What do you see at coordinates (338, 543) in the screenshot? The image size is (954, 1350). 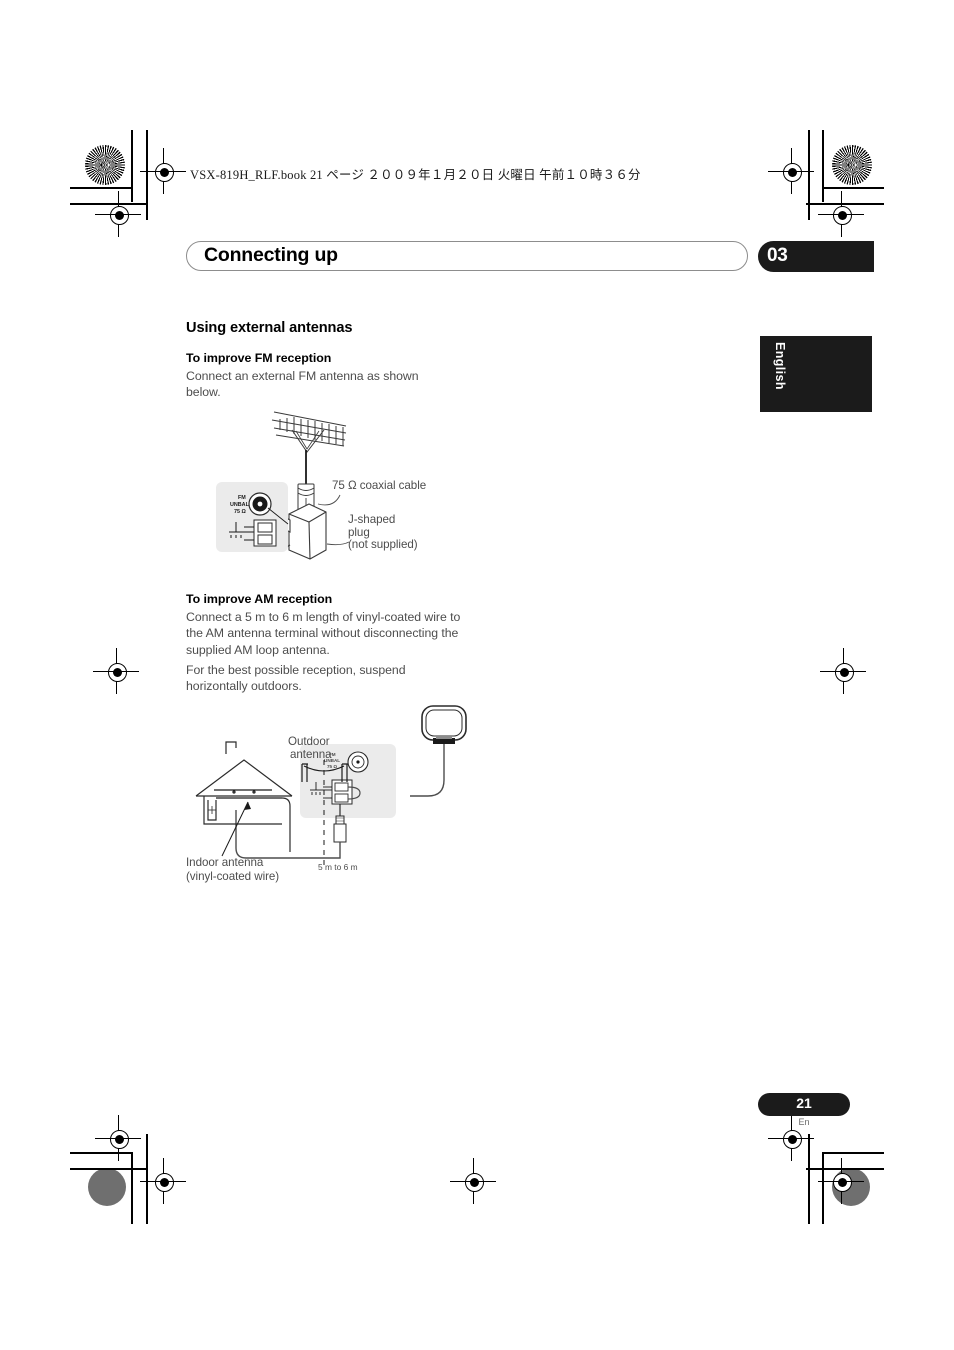 I see `leader-line-plug` at bounding box center [338, 543].